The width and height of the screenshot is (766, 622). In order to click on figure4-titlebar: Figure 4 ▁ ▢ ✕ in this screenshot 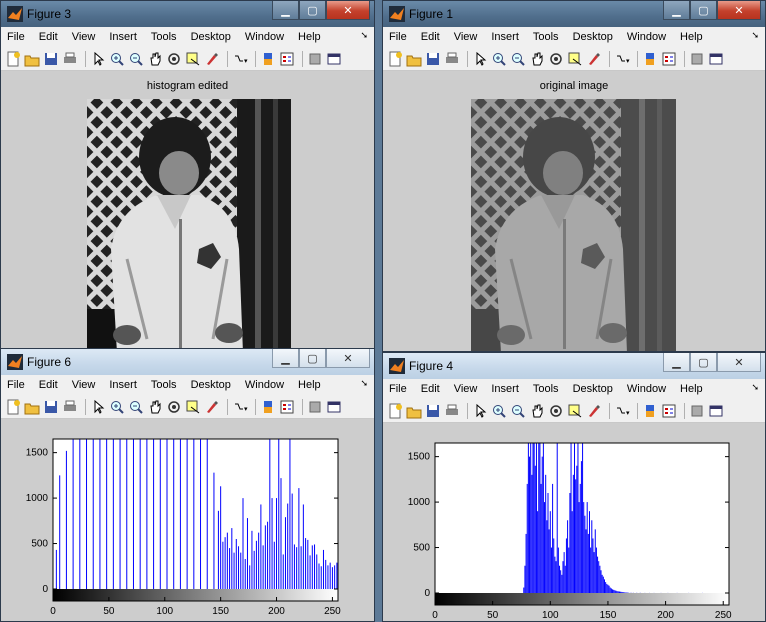, I will do `click(574, 366)`.